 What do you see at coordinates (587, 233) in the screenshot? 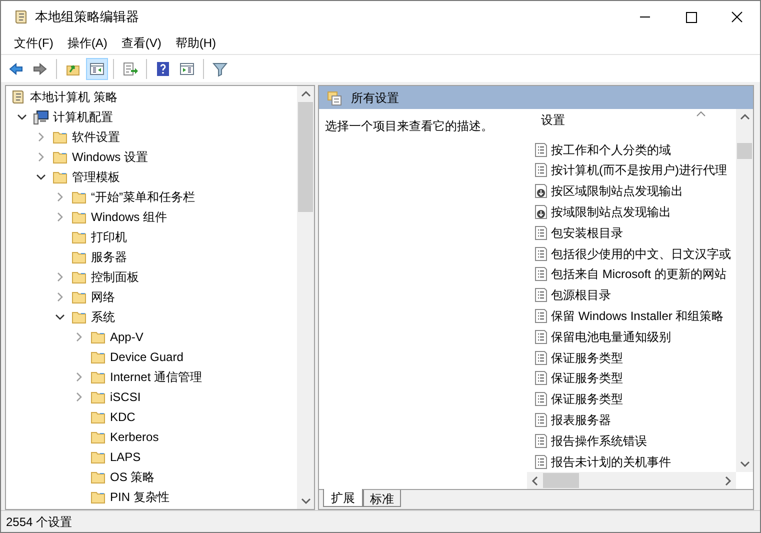
I see `setting-item: 包安装根目录` at bounding box center [587, 233].